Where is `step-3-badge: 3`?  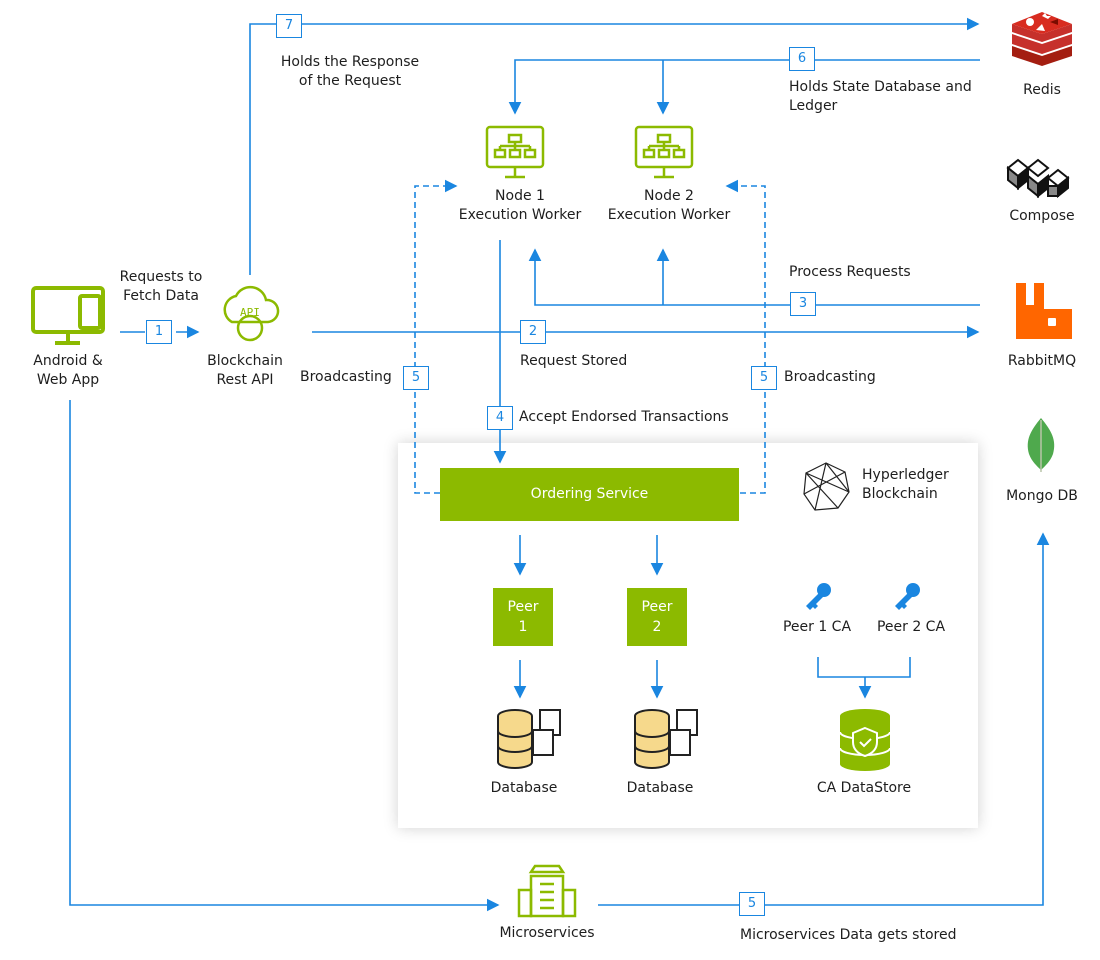 step-3-badge: 3 is located at coordinates (803, 304).